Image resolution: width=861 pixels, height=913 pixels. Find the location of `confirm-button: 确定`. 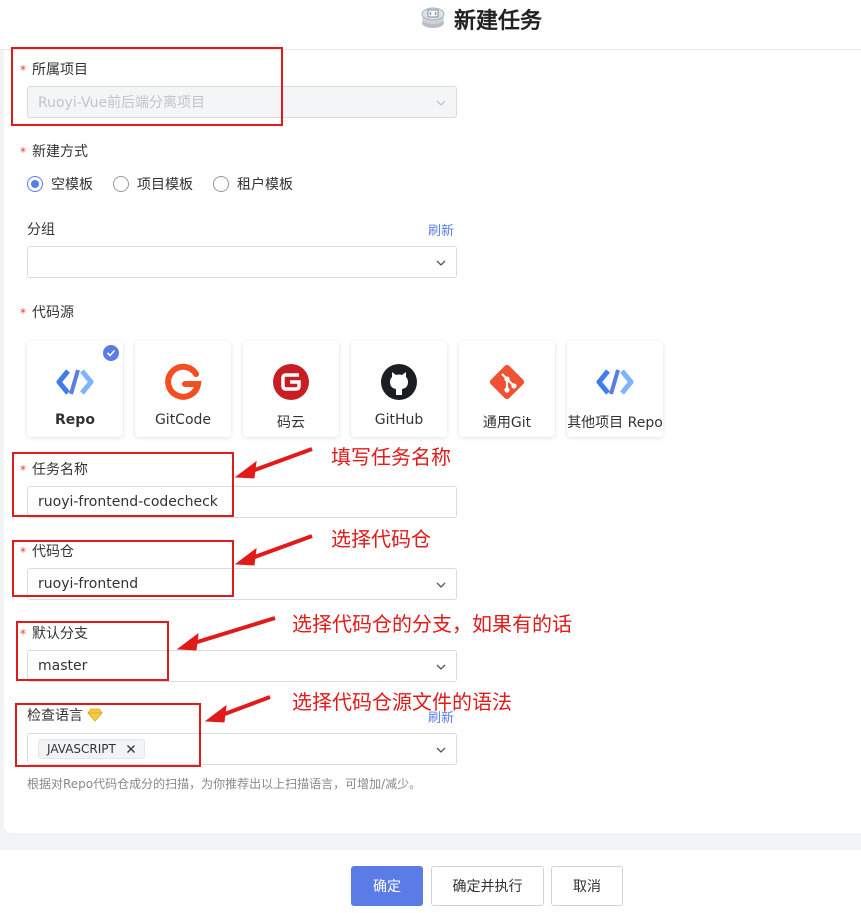

confirm-button: 确定 is located at coordinates (387, 886).